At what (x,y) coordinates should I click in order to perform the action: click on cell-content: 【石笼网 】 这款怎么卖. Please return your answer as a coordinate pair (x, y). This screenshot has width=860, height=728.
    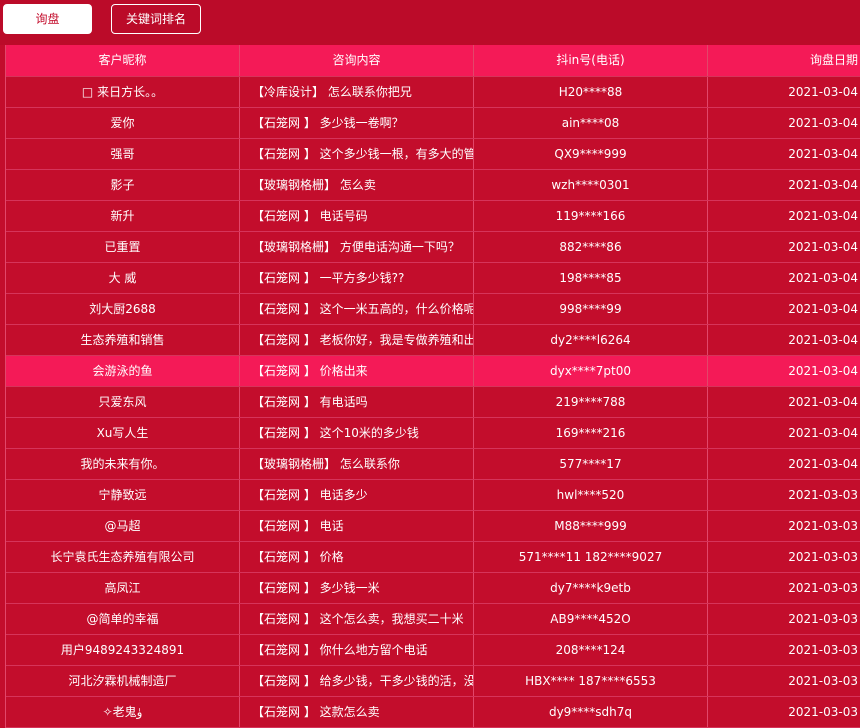
    Looking at the image, I should click on (357, 712).